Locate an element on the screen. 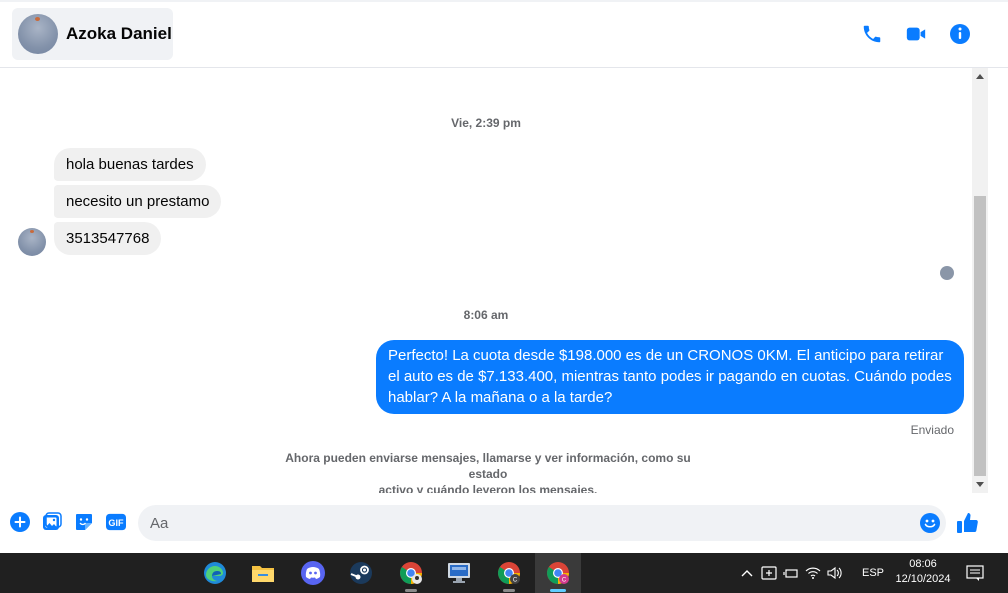 Image resolution: width=1008 pixels, height=593 pixels. system-tray is located at coordinates (791, 573).